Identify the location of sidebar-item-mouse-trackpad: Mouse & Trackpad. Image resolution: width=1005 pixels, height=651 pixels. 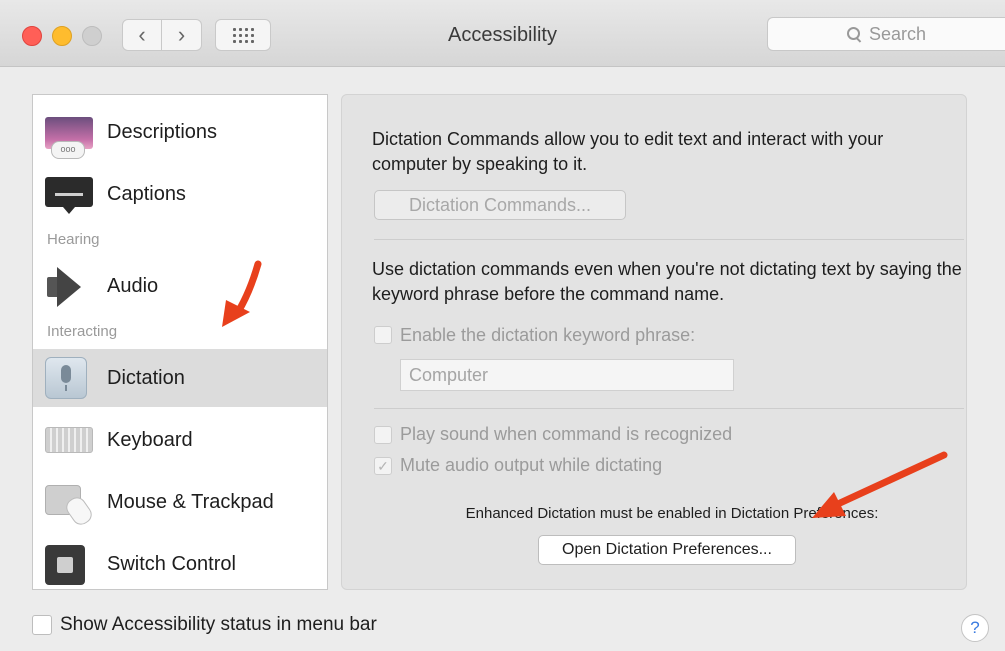
(180, 502).